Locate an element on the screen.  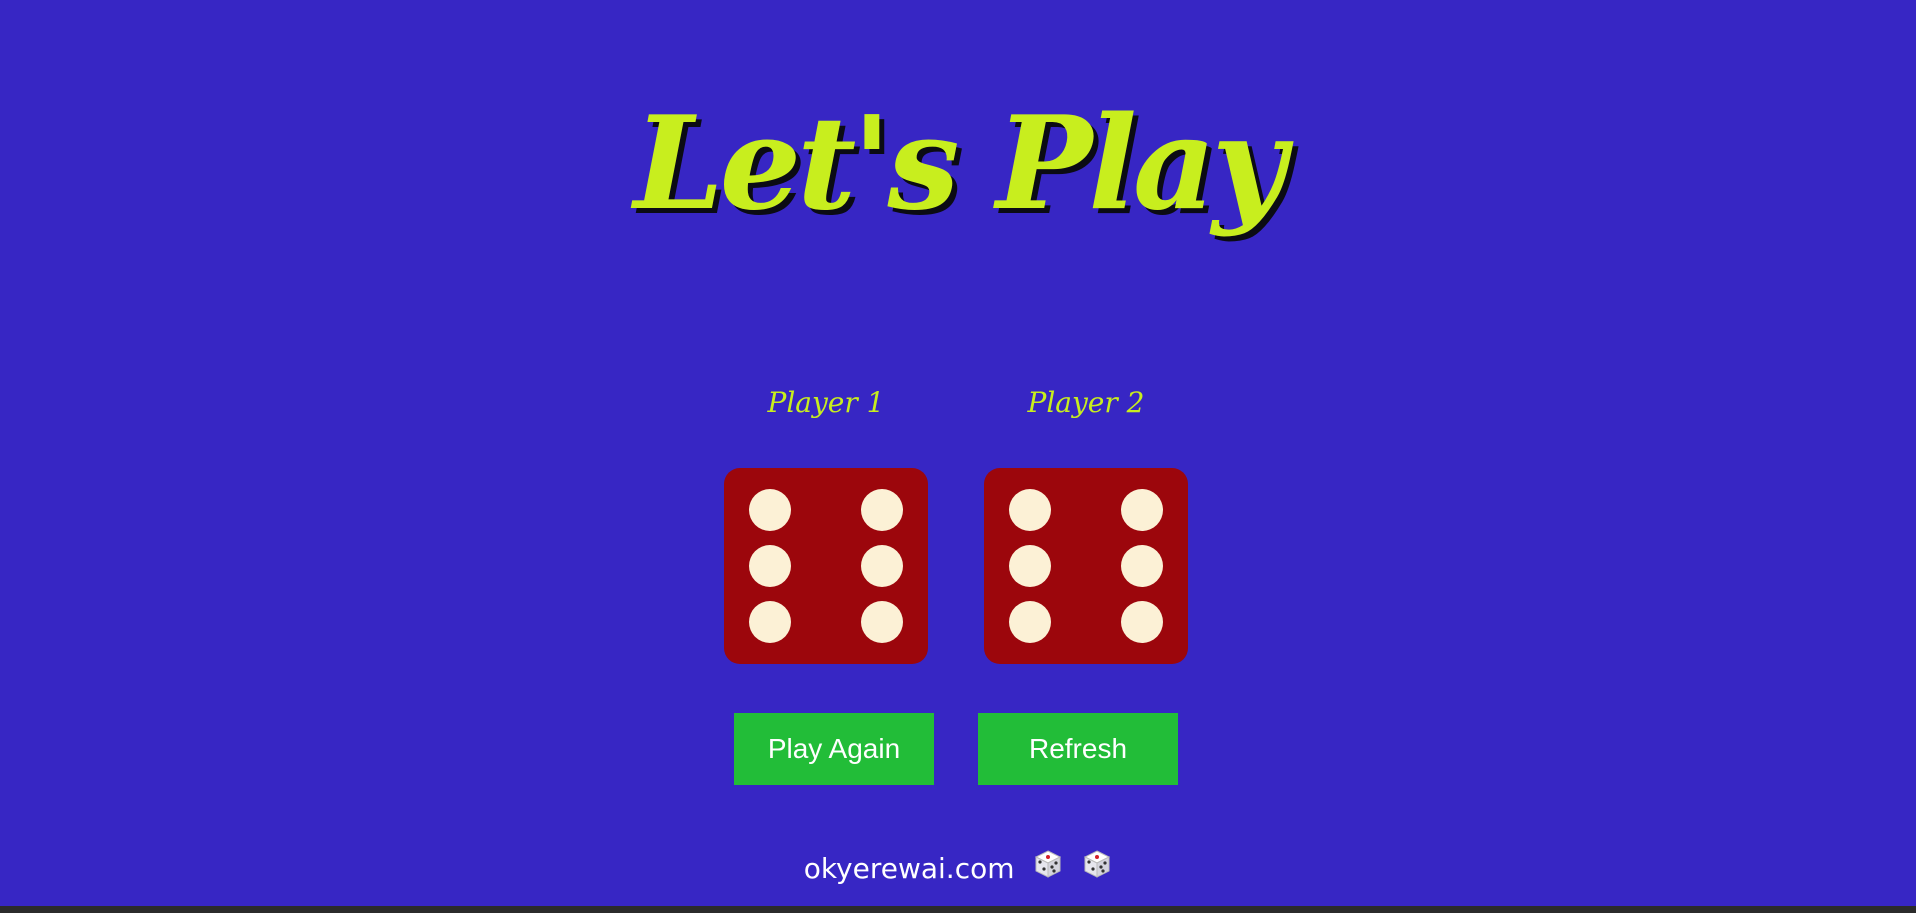
play-again-button: Play Again is located at coordinates (834, 749).